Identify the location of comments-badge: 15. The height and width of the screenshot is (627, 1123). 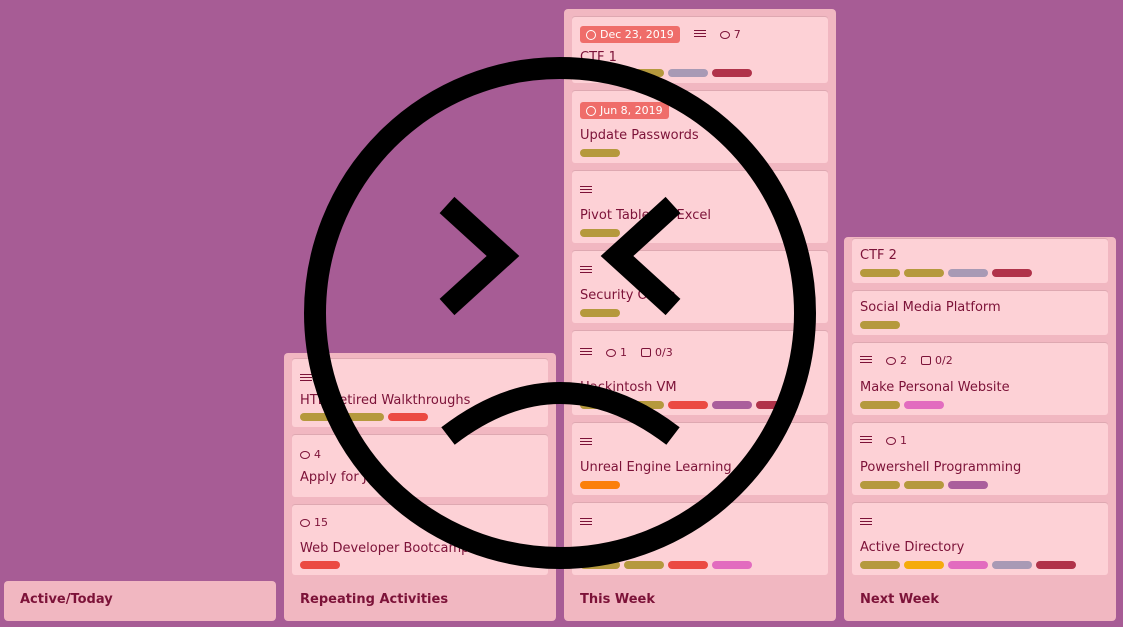
(314, 522).